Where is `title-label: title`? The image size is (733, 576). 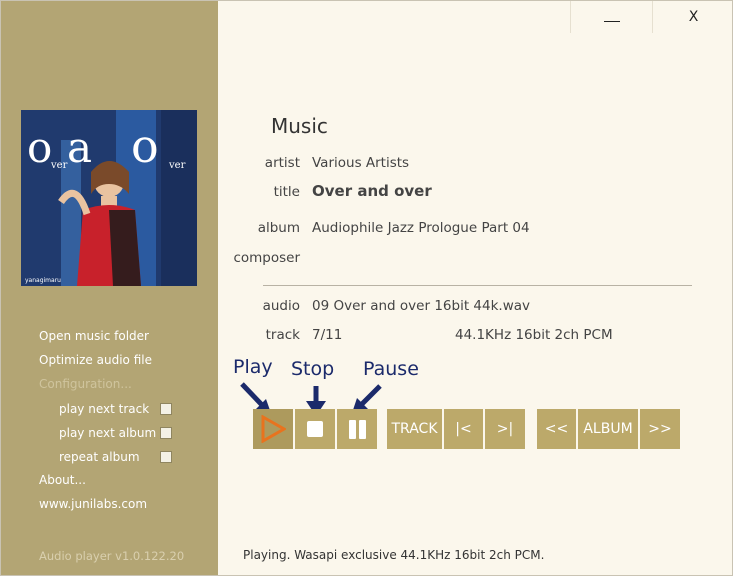
title-label: title is located at coordinates (286, 192).